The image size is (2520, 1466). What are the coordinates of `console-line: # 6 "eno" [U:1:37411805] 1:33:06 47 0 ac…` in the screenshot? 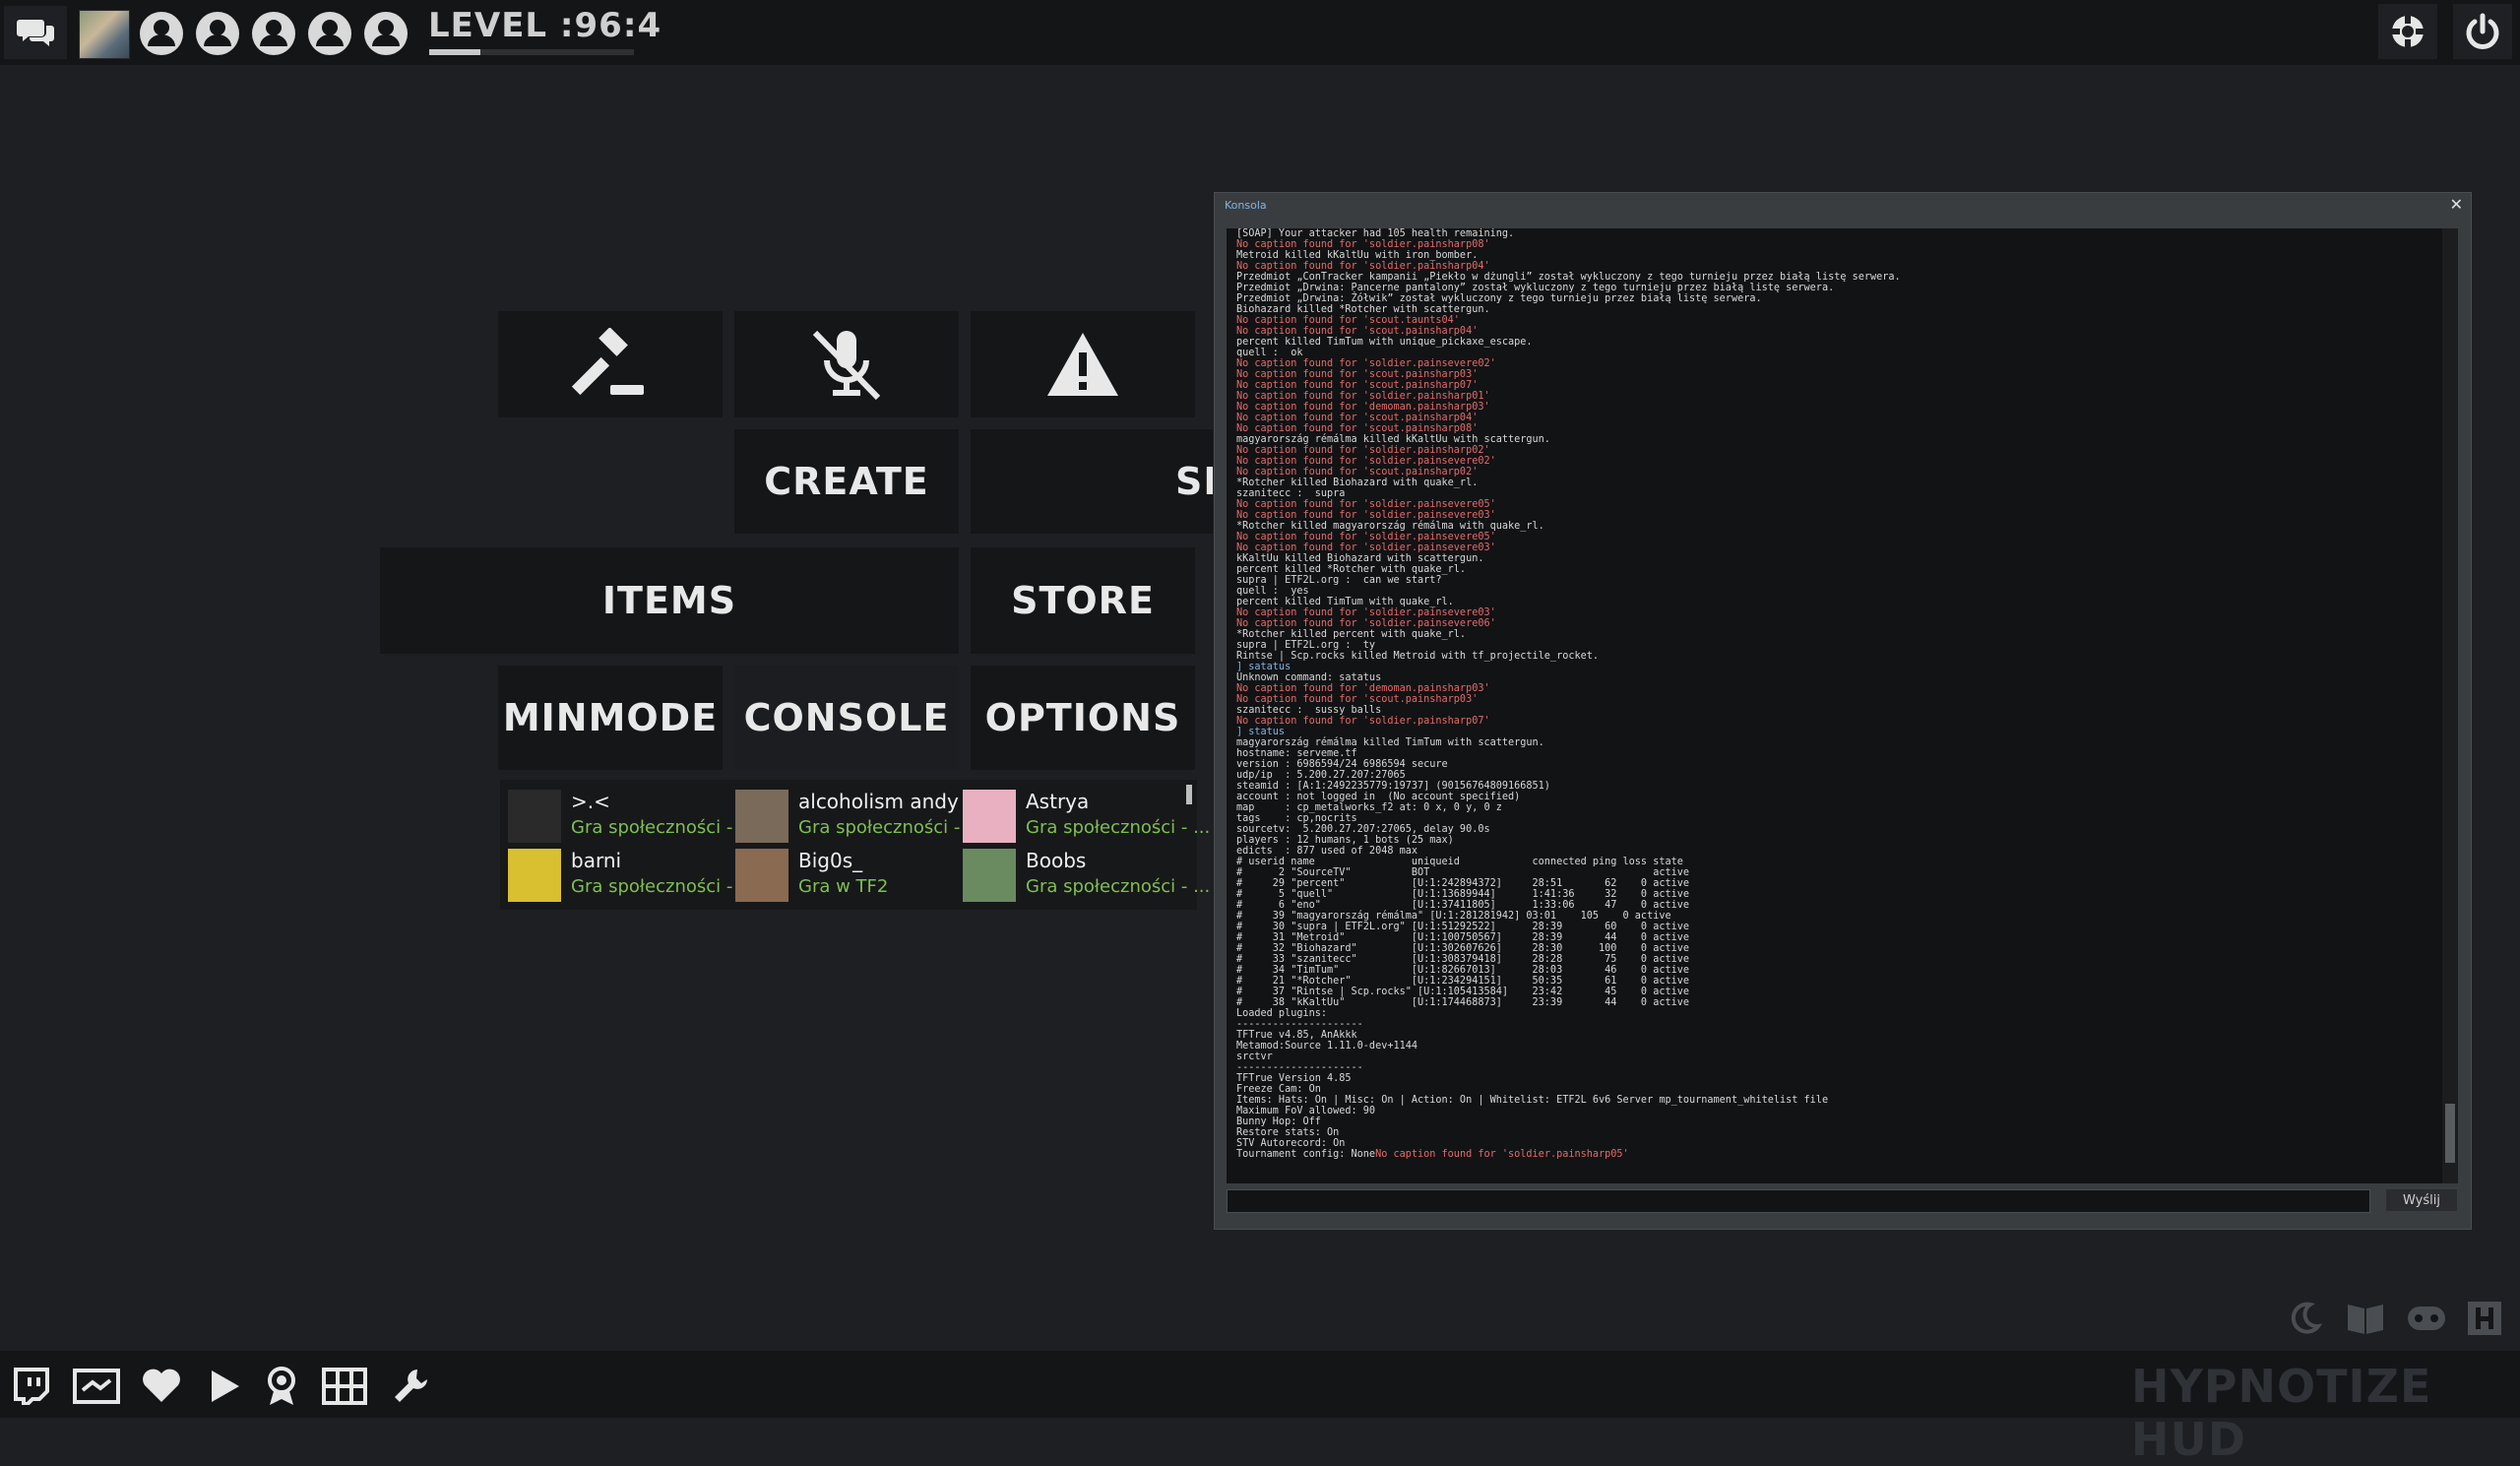 It's located at (1463, 906).